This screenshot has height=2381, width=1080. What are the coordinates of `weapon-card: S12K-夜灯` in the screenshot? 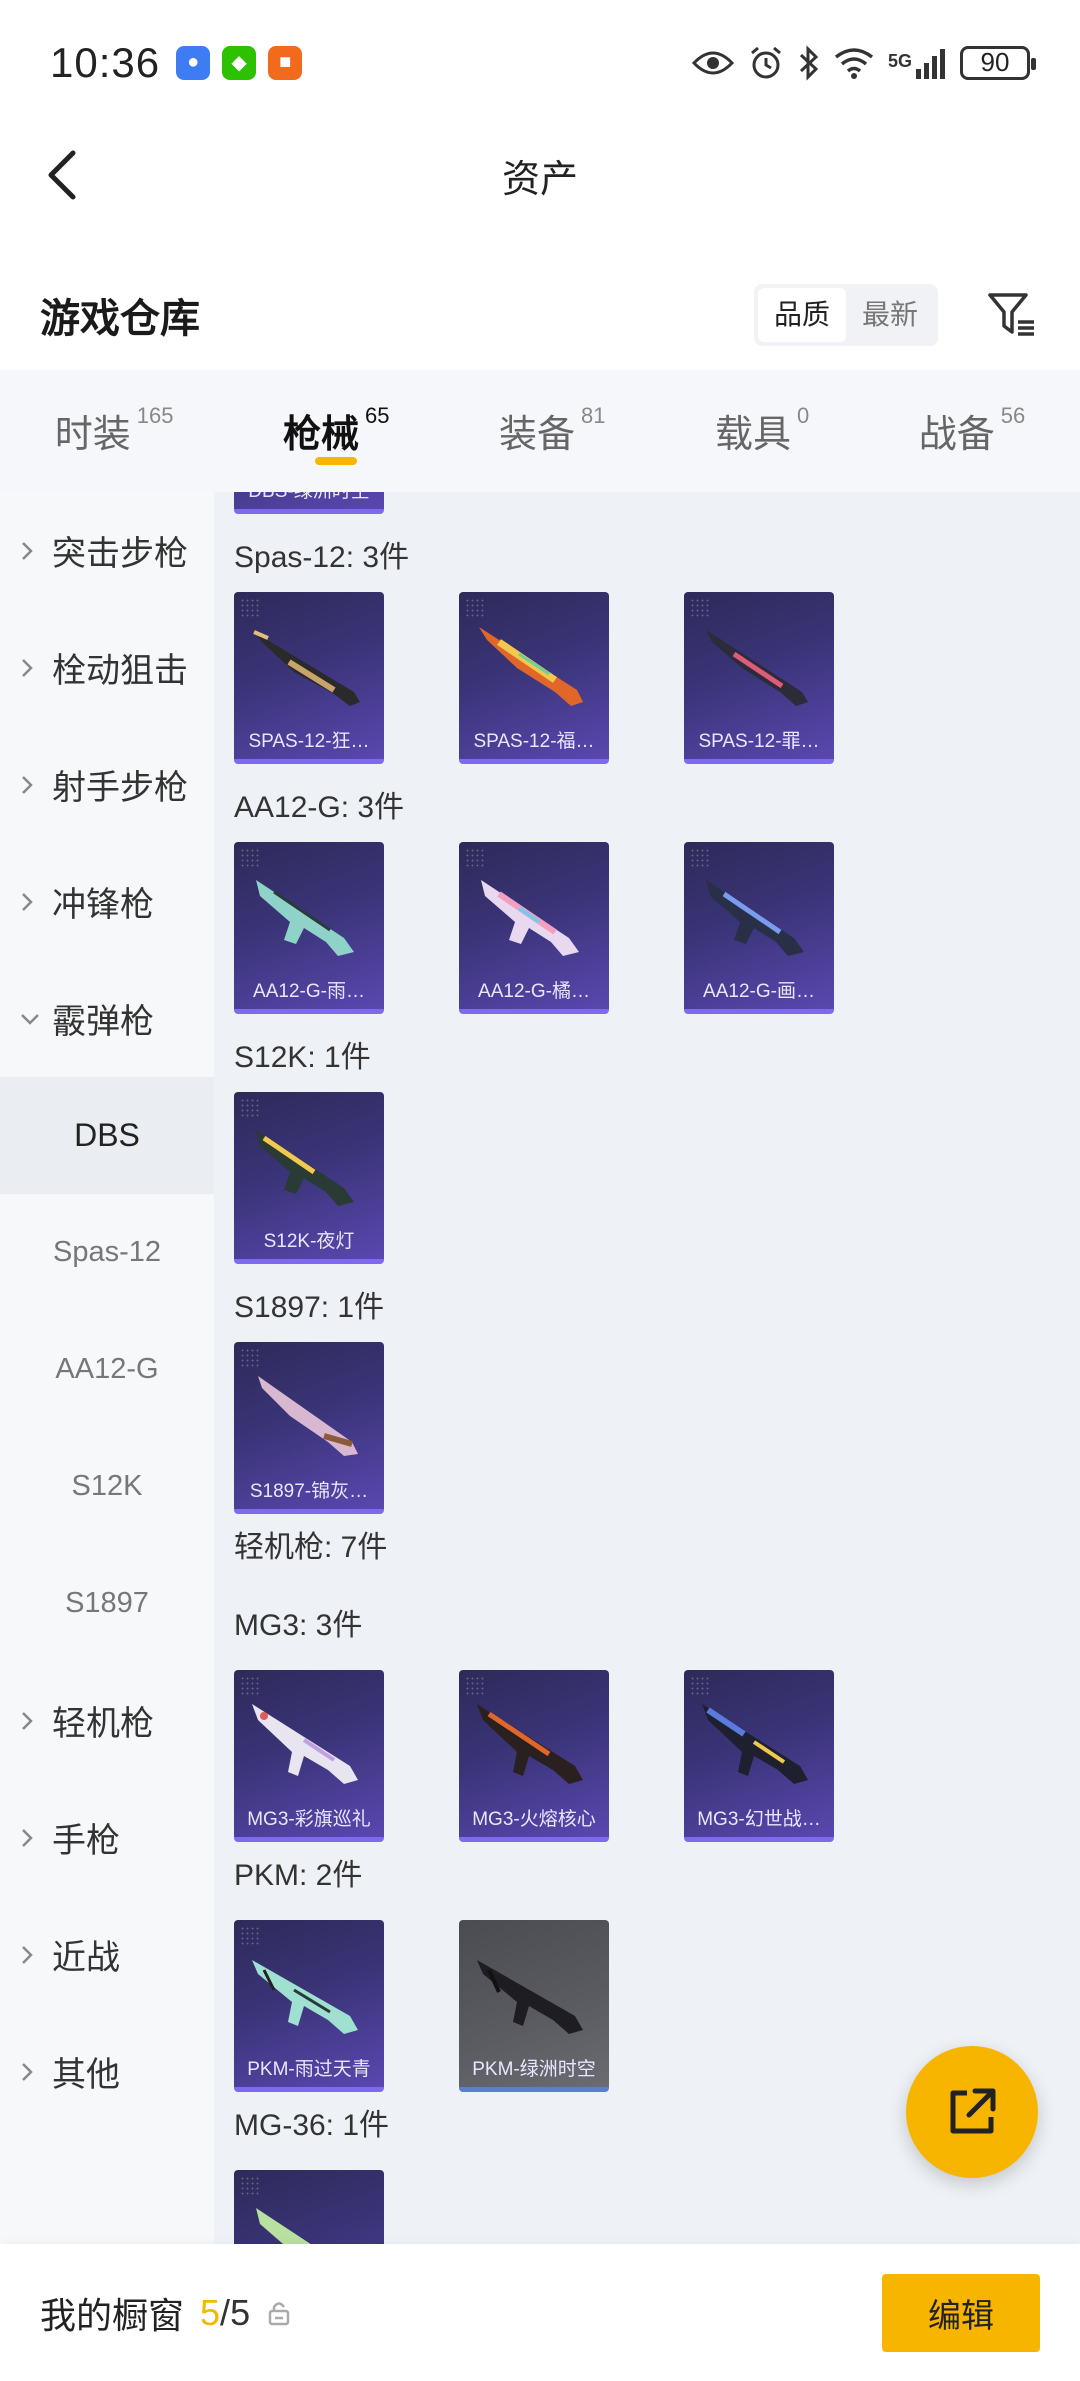 It's located at (309, 1178).